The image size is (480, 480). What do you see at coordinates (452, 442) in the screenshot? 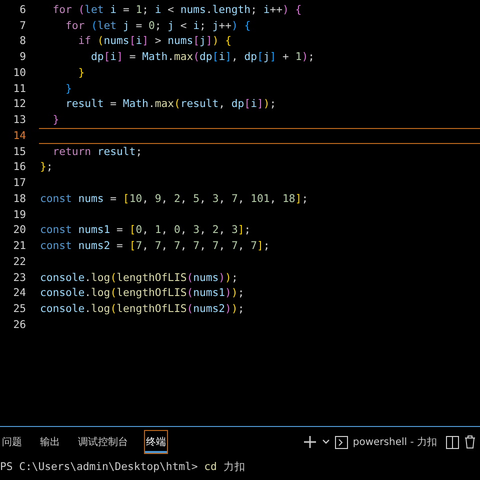
I see `split-icon` at bounding box center [452, 442].